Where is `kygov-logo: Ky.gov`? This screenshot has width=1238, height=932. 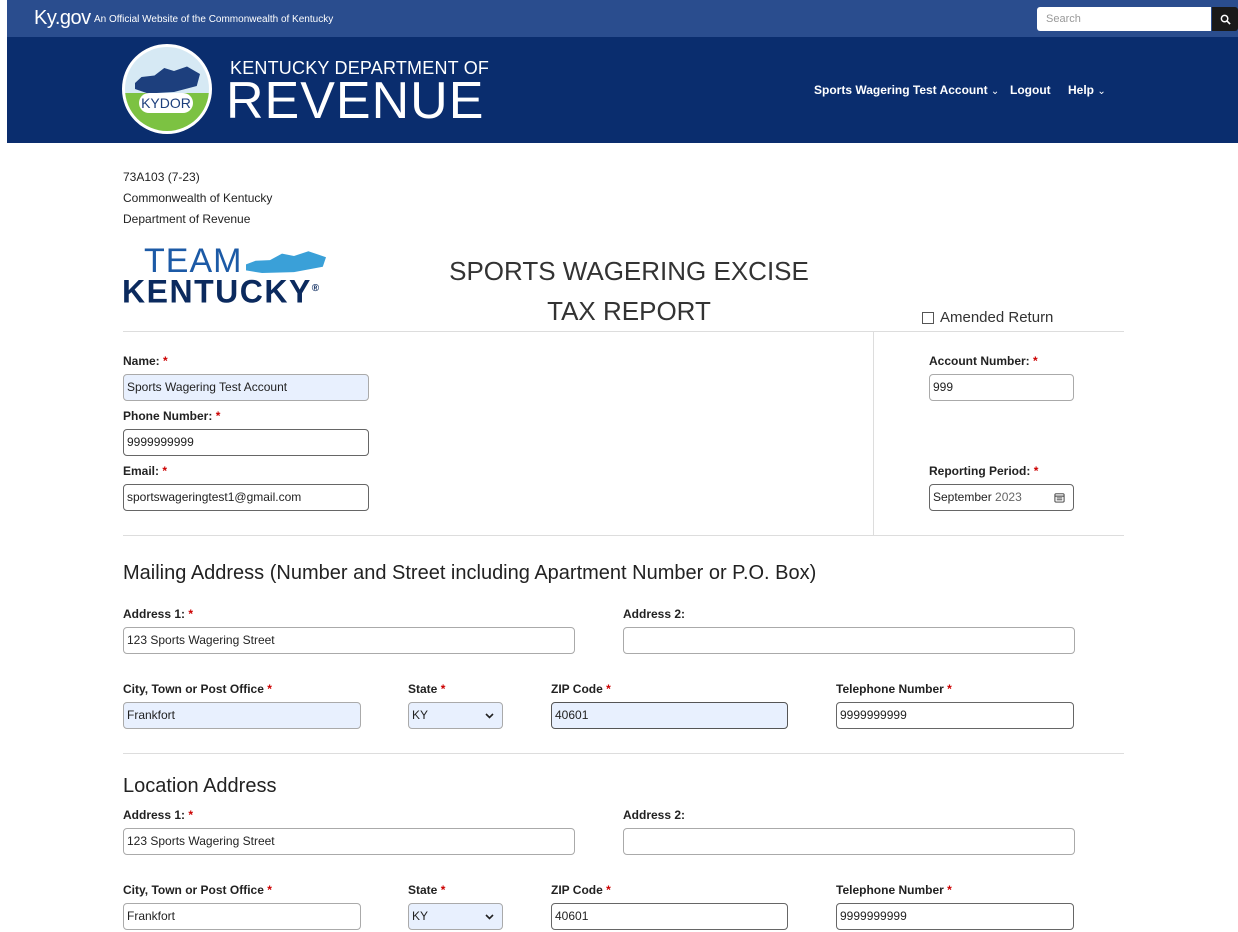
kygov-logo: Ky.gov is located at coordinates (62, 18).